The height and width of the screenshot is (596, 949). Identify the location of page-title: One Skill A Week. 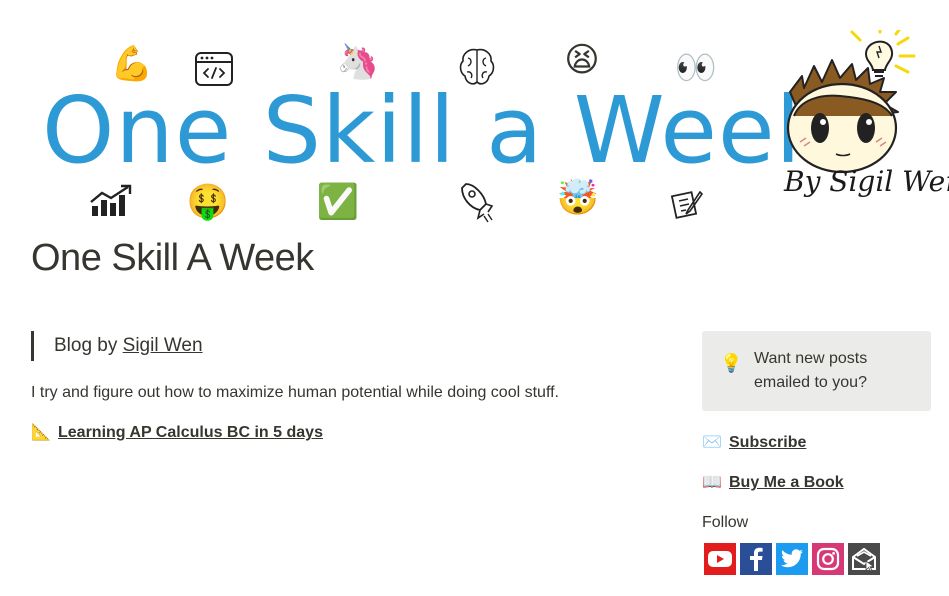
(172, 258).